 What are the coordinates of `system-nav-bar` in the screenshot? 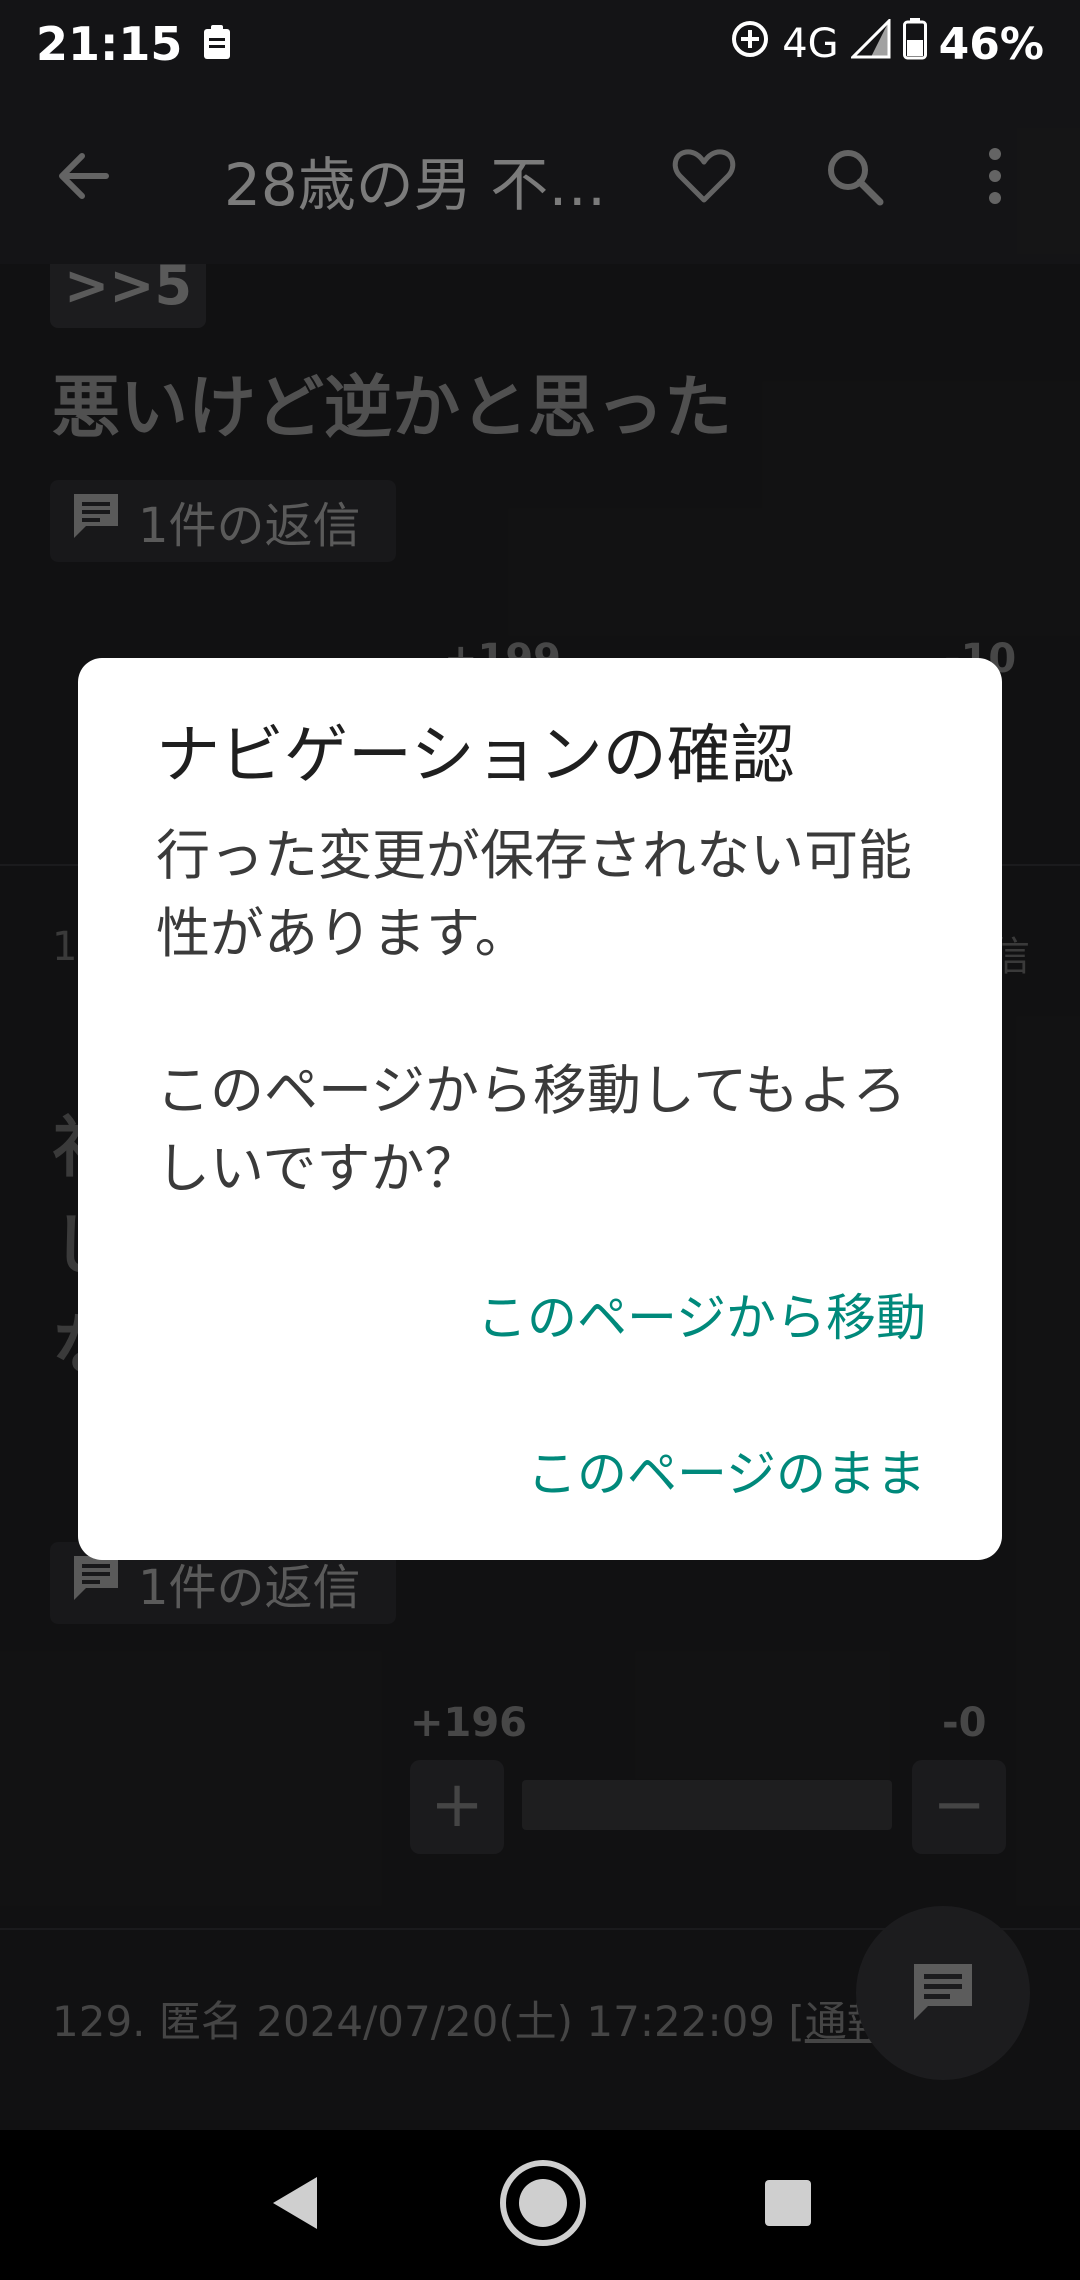 It's located at (540, 2205).